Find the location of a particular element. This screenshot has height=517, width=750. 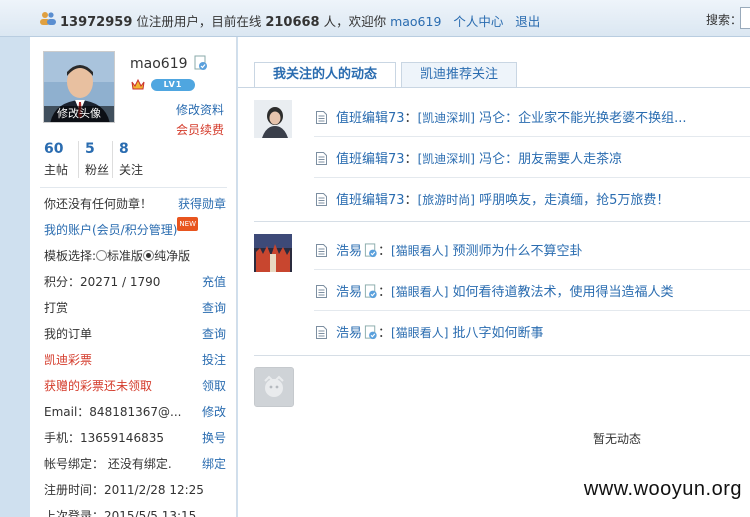

bet-link: 投注 is located at coordinates (214, 360).